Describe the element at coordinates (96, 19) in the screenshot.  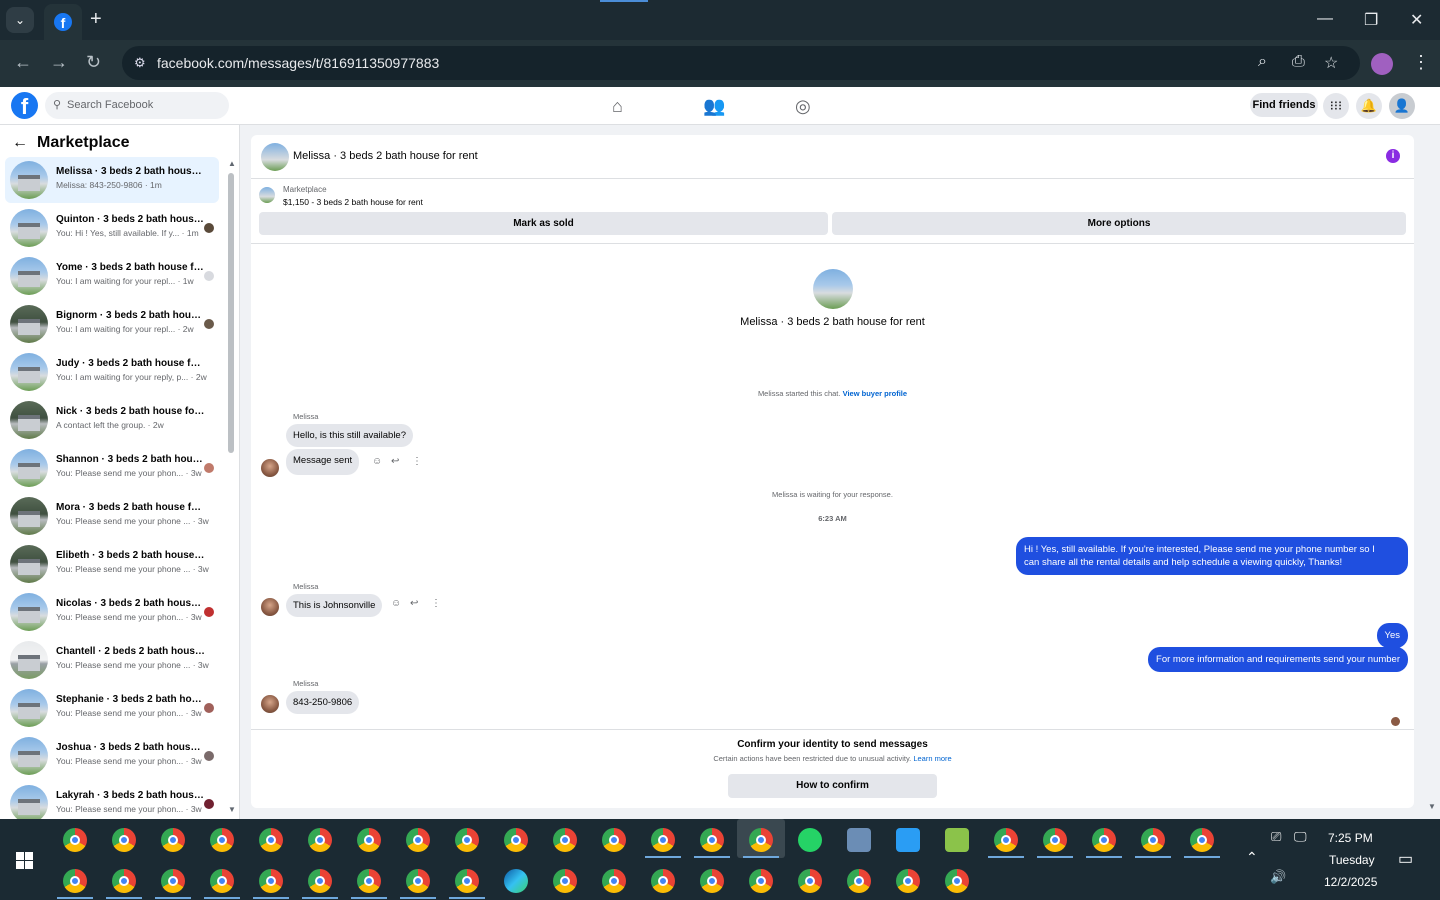
I see `new-tab-icon: +` at that location.